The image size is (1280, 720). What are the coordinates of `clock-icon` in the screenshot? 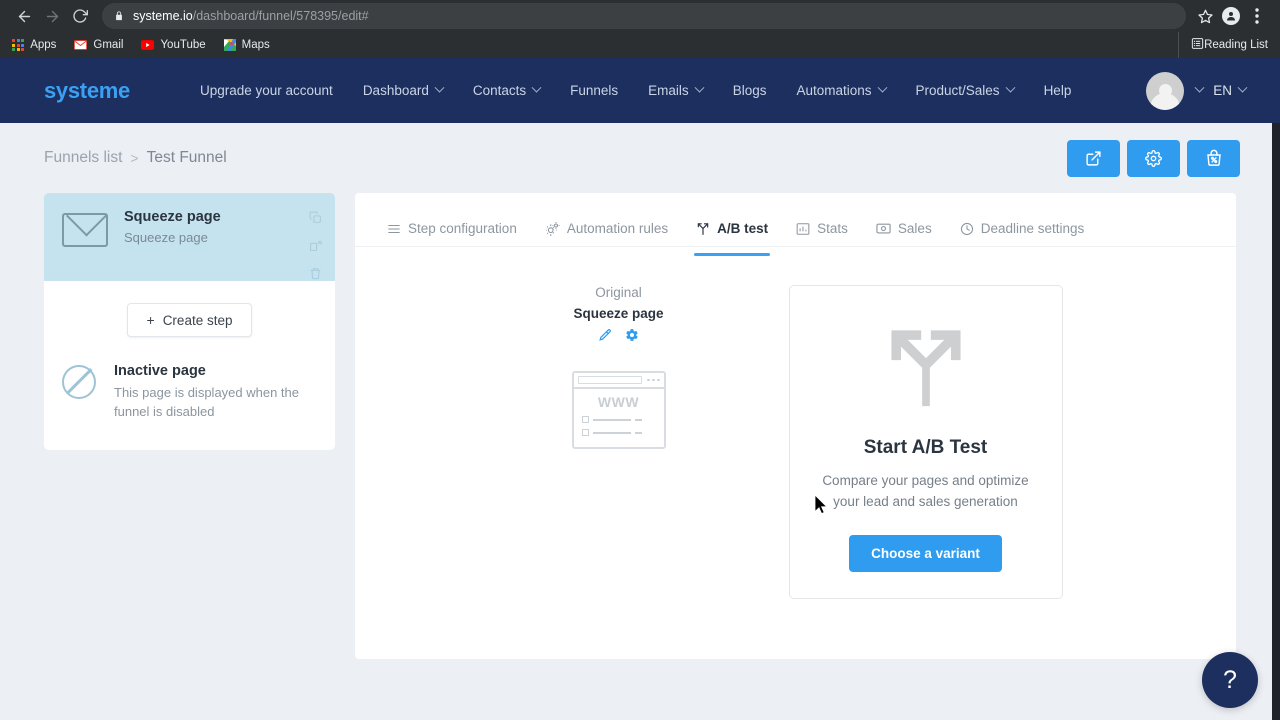 It's located at (967, 229).